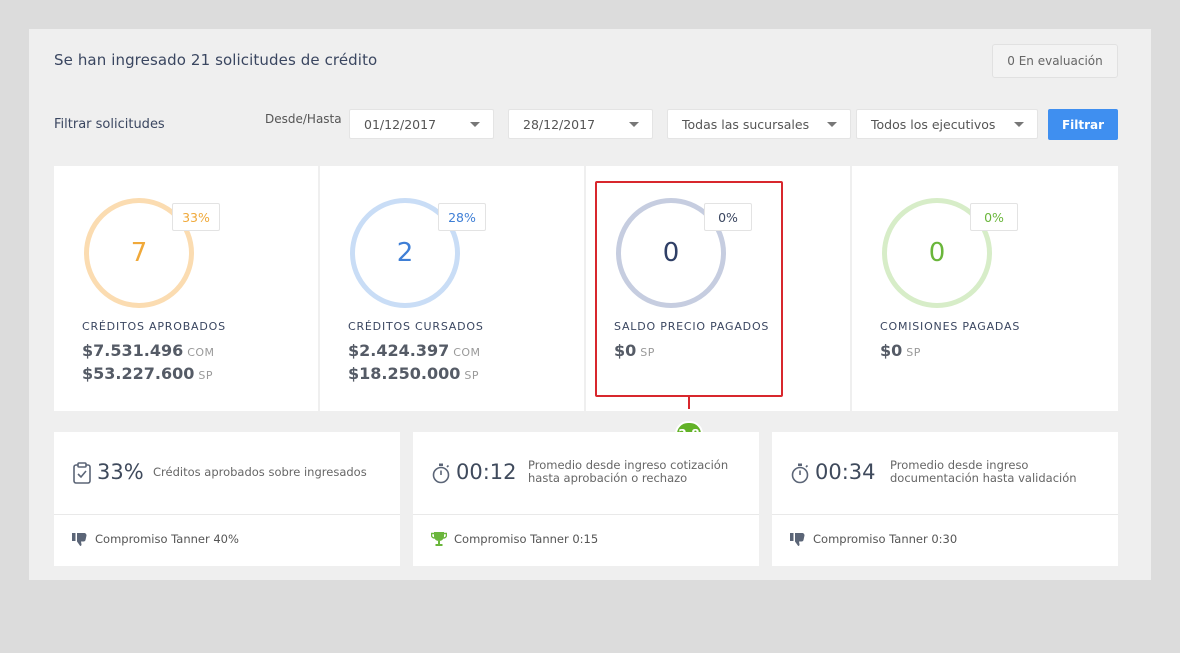  Describe the element at coordinates (891, 350) in the screenshot. I see `amount-value: $0` at that location.